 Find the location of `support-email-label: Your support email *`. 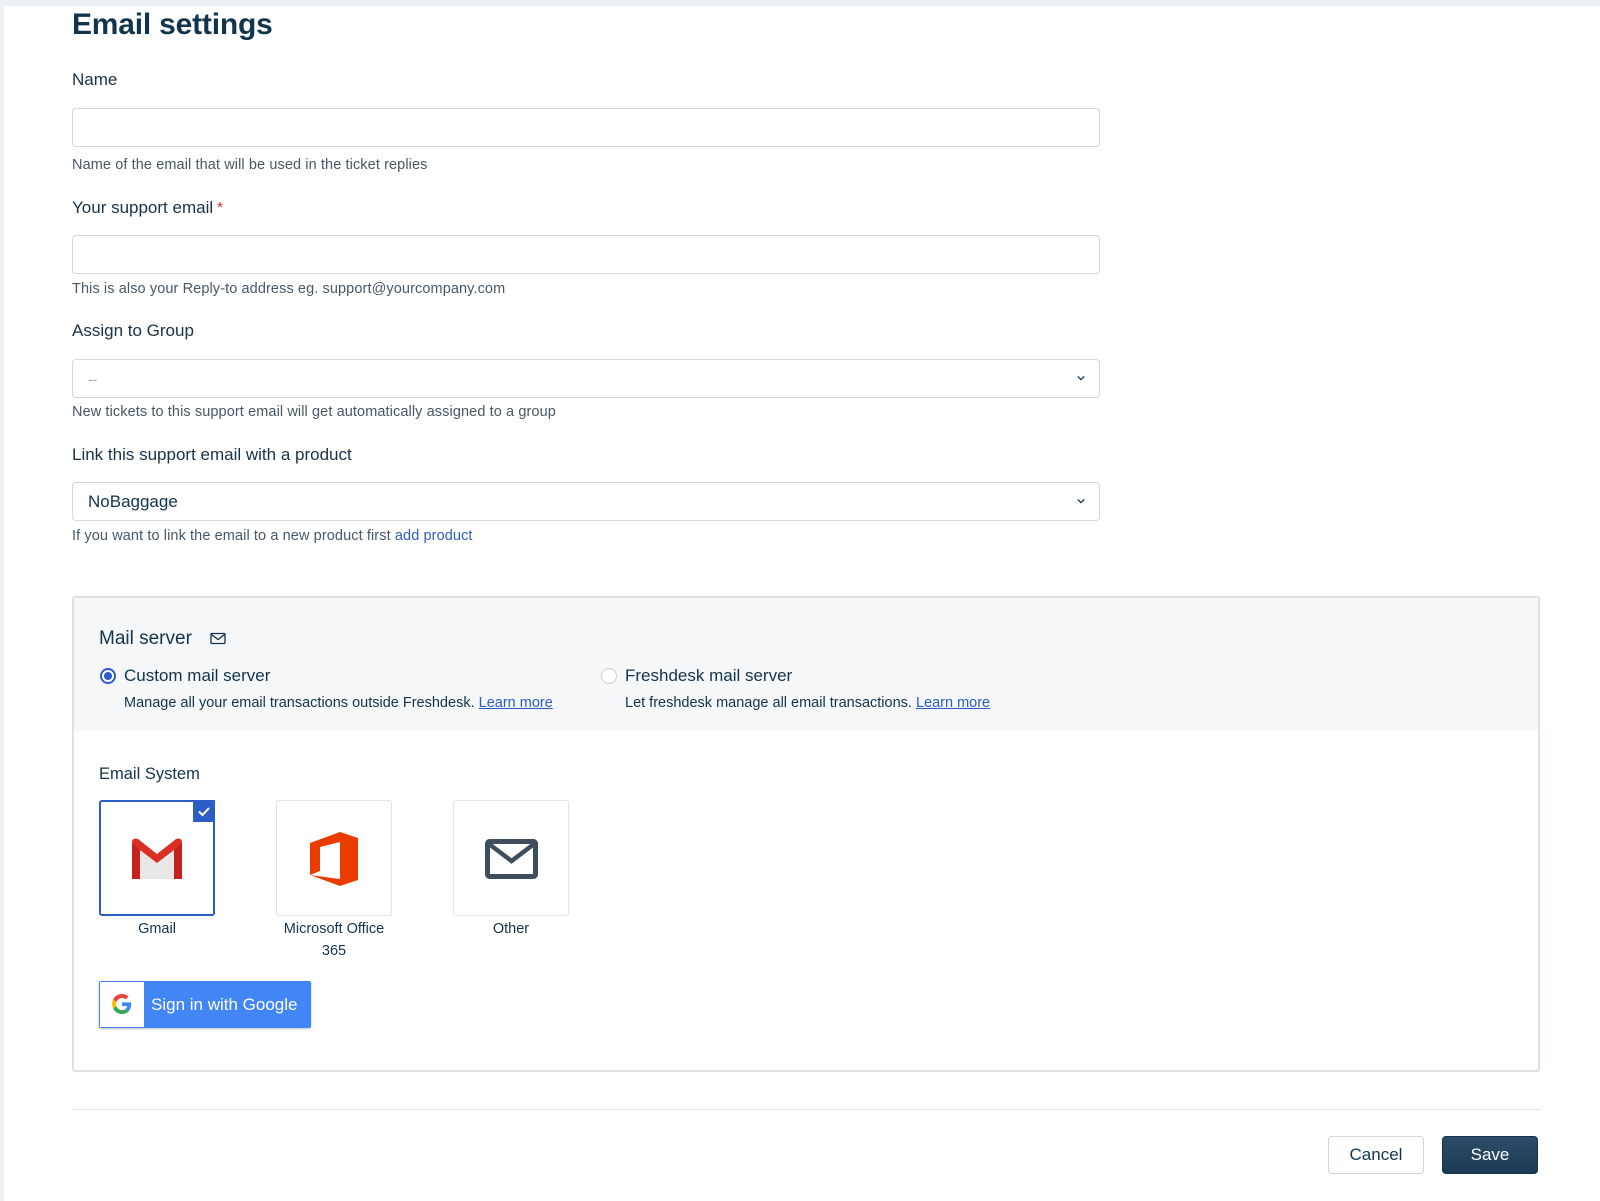

support-email-label: Your support email * is located at coordinates (147, 208).